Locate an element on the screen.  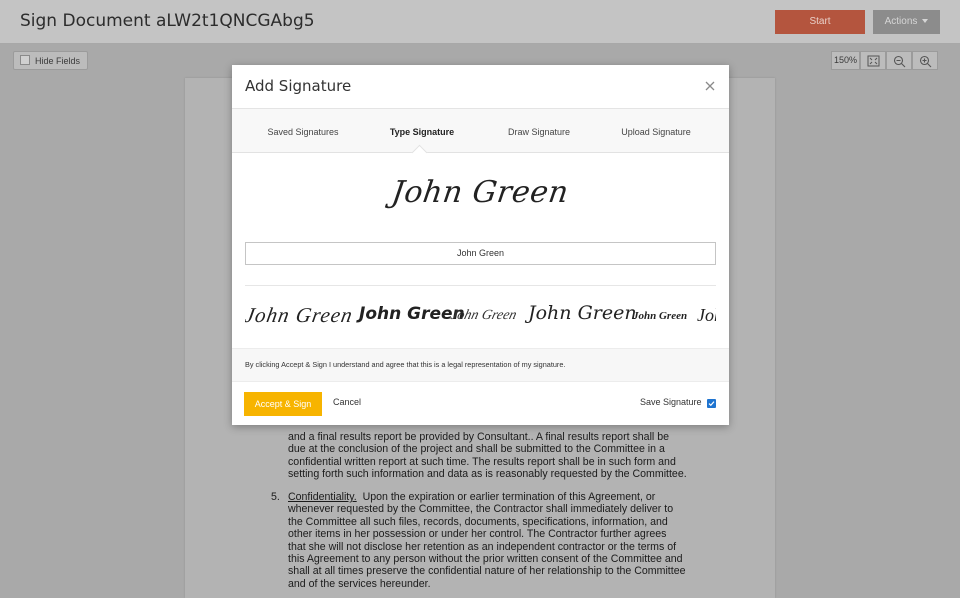
close-icon is located at coordinates (710, 86).